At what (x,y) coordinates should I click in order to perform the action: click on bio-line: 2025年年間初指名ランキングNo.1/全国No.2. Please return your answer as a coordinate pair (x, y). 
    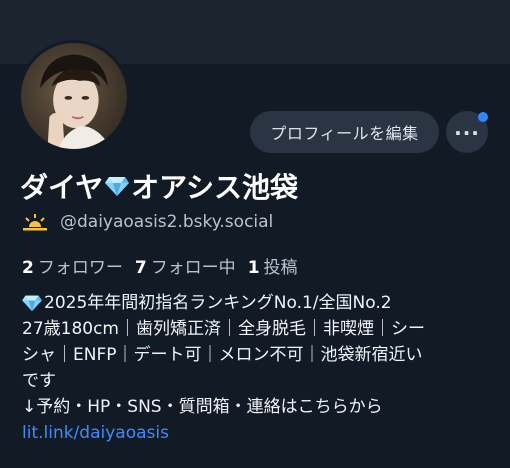
    Looking at the image, I should click on (257, 303).